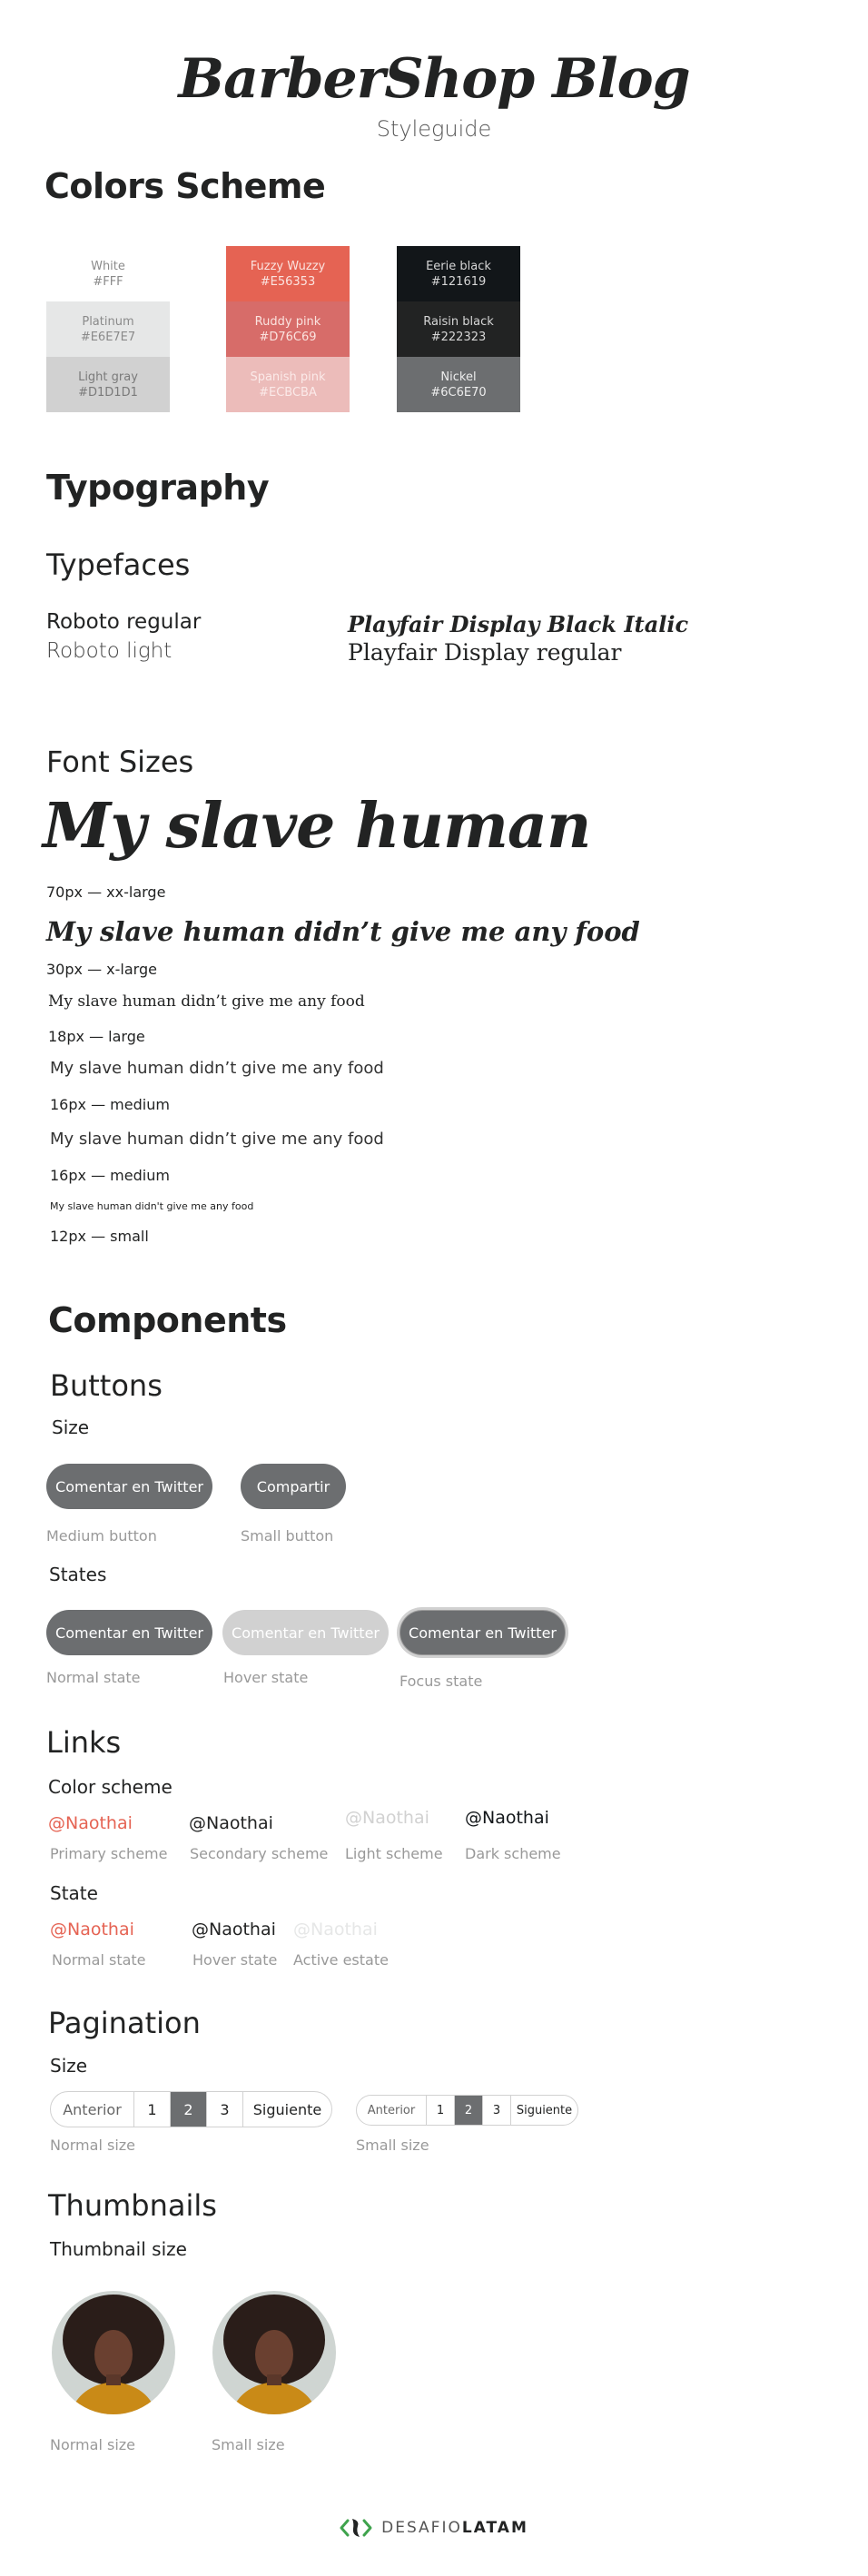 Image resolution: width=868 pixels, height=2576 pixels. Describe the element at coordinates (224, 2109) in the screenshot. I see `pagination-page-3: 3` at that location.